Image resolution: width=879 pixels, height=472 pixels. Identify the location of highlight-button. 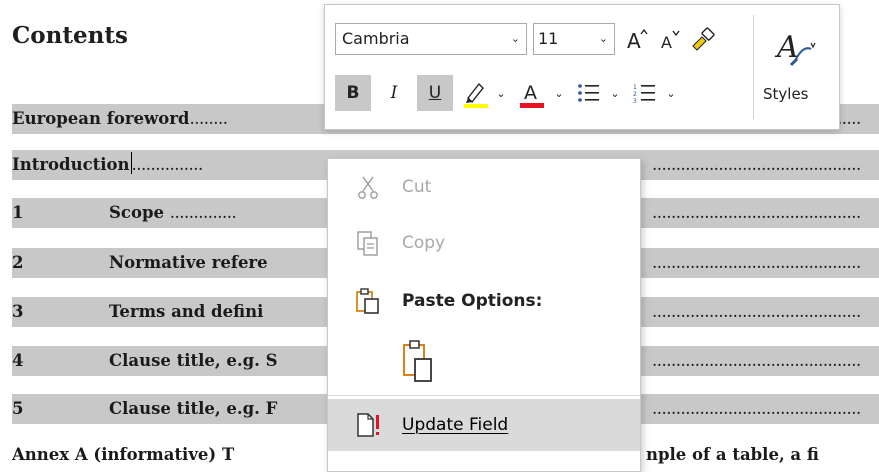
(476, 93).